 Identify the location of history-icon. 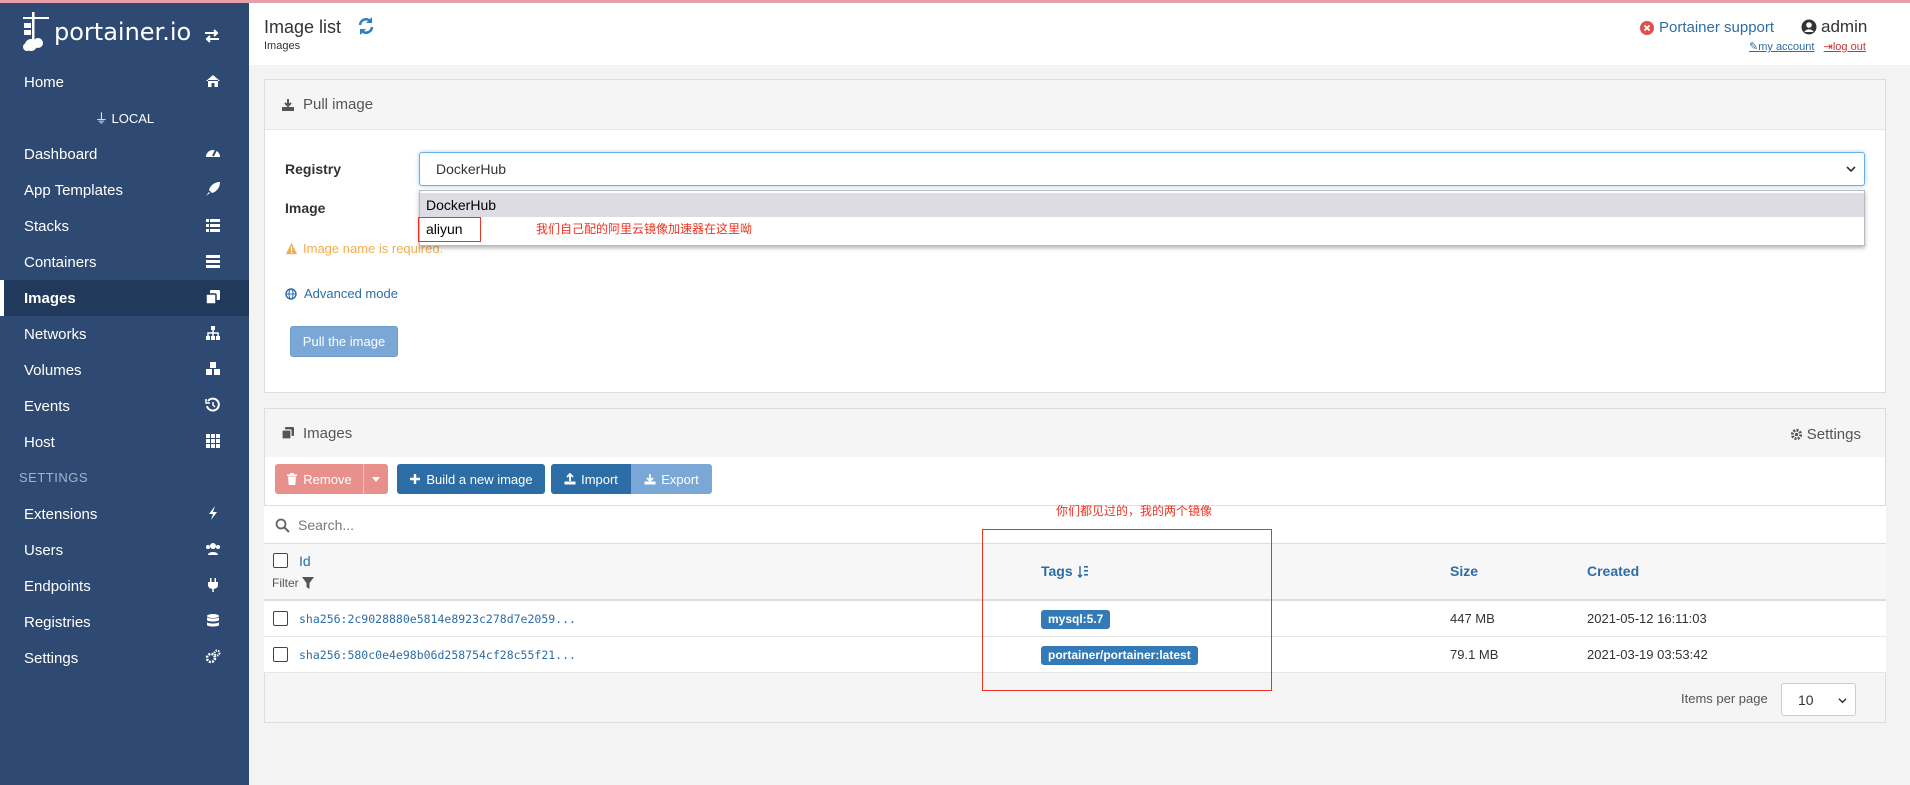
(212, 404).